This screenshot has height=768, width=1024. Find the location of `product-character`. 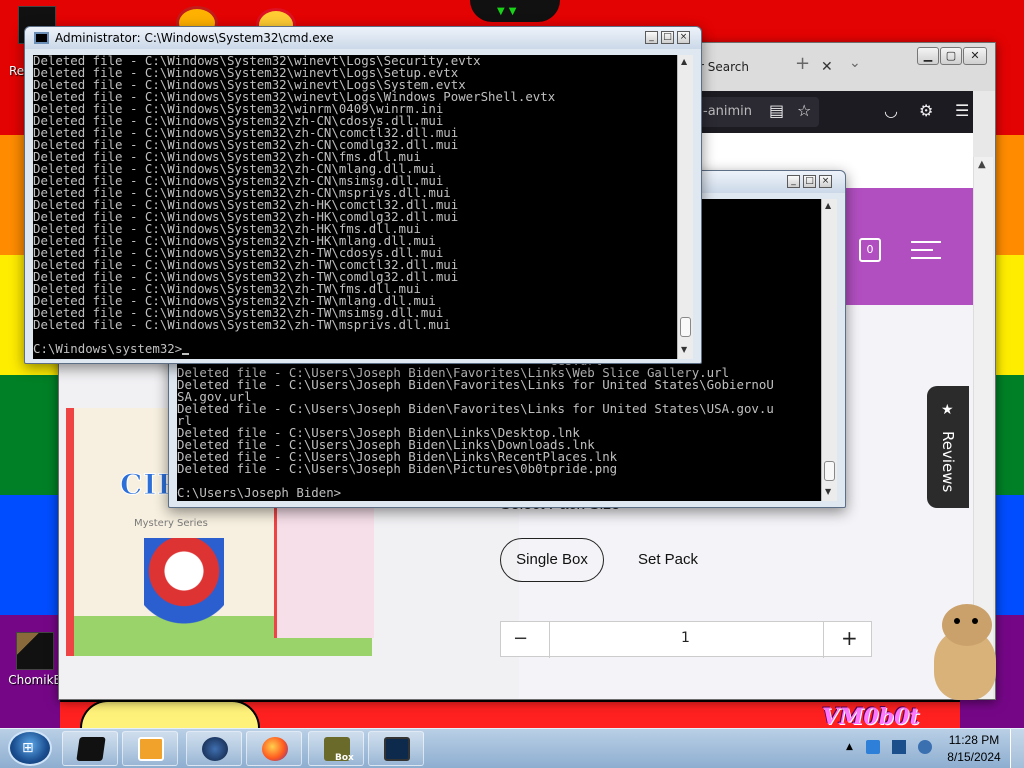

product-character is located at coordinates (184, 593).